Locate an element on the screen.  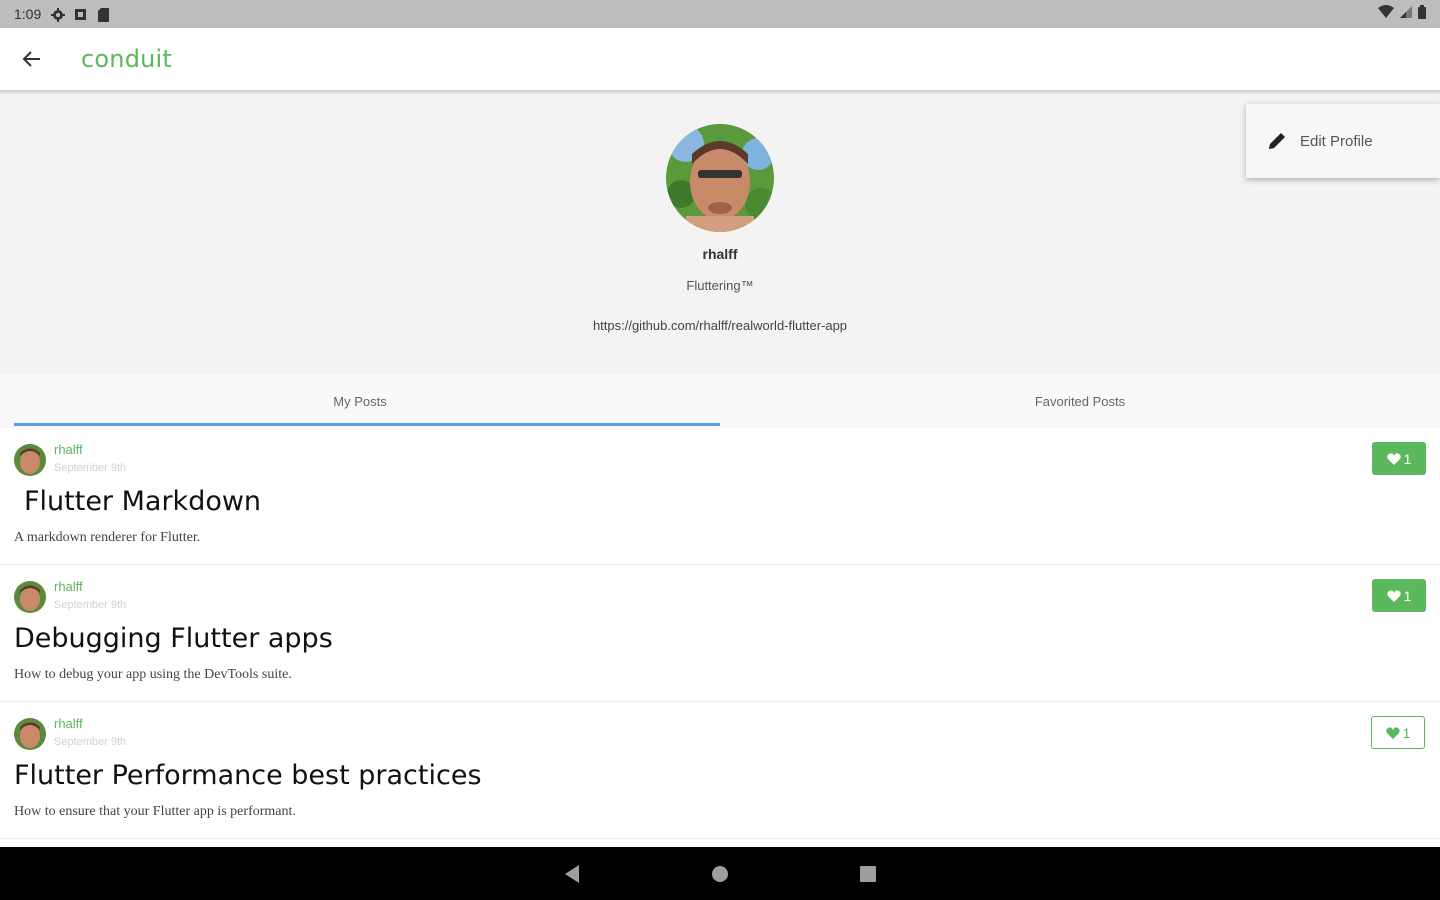
status-bar-left: 1:09 is located at coordinates (62, 14).